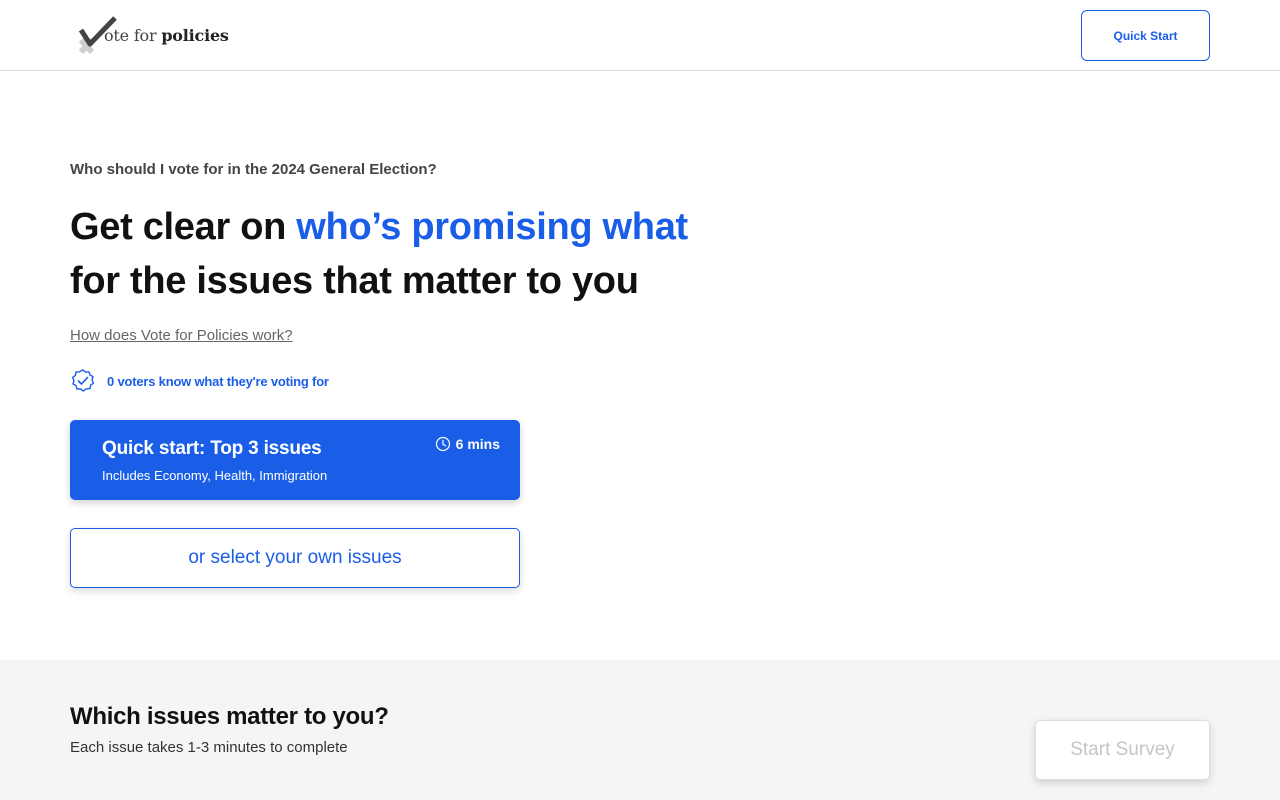 Image resolution: width=1280 pixels, height=800 pixels. What do you see at coordinates (133, 35) in the screenshot?
I see `logo-text-prefix: ote for` at bounding box center [133, 35].